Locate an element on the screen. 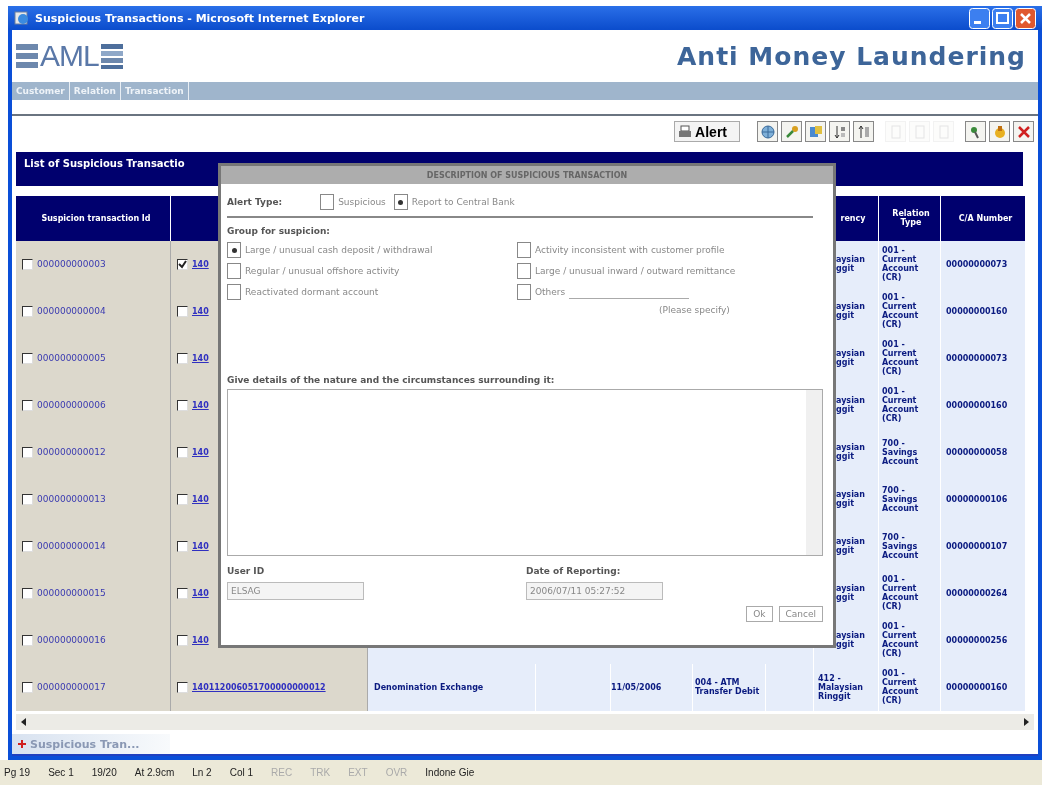 The image size is (1042, 785). radio-label: Suspicious is located at coordinates (362, 202).